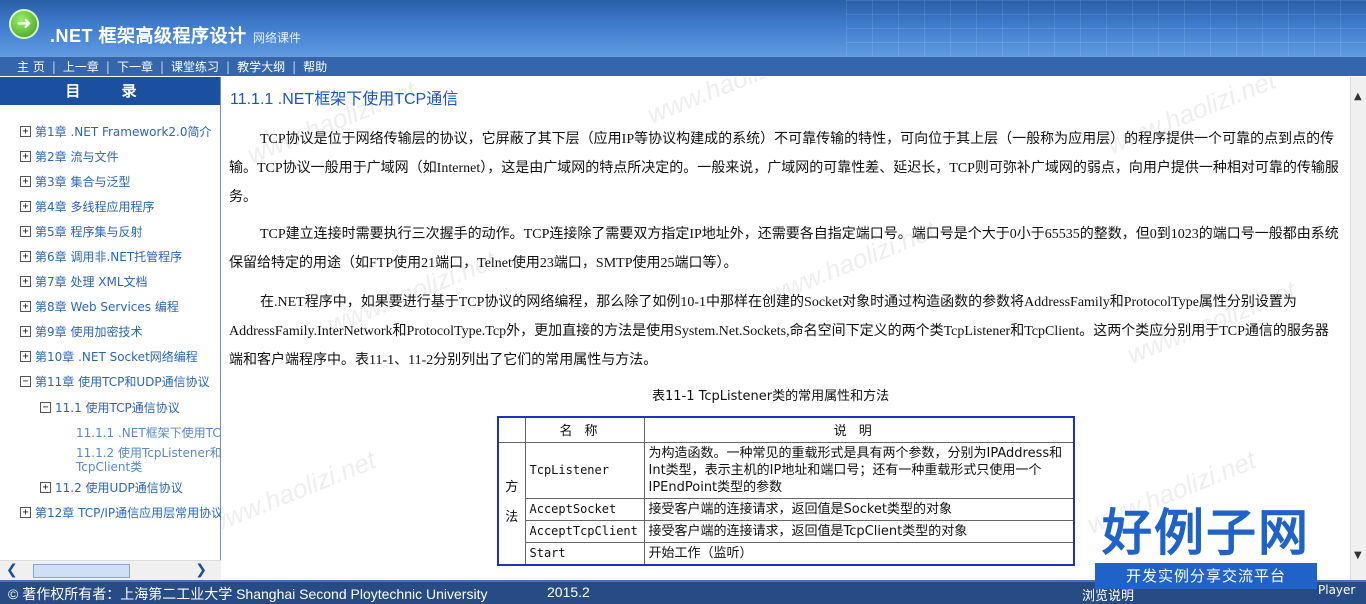 The width and height of the screenshot is (1366, 604). I want to click on toc-label: 11.1.2 使用TcpListener和TcpClient类, so click(148, 460).